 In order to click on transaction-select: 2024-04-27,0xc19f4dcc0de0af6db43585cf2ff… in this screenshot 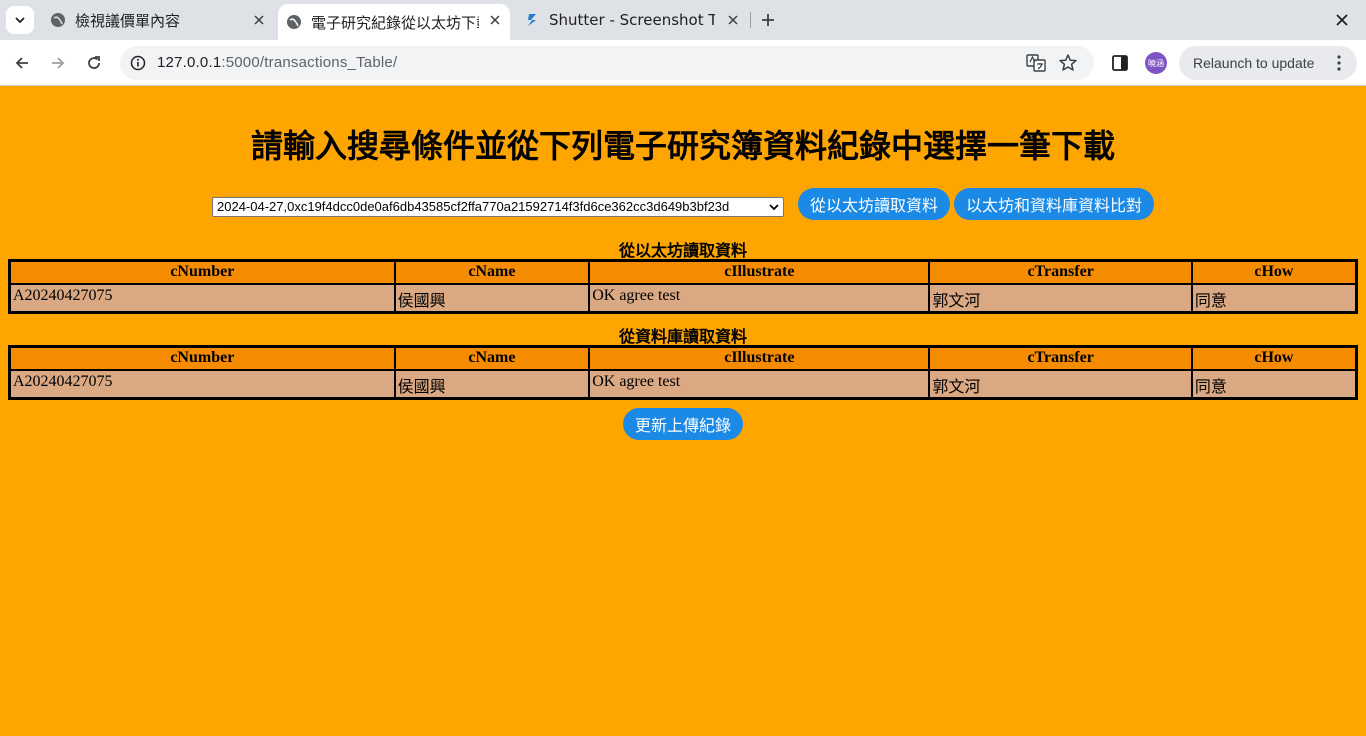, I will do `click(498, 207)`.